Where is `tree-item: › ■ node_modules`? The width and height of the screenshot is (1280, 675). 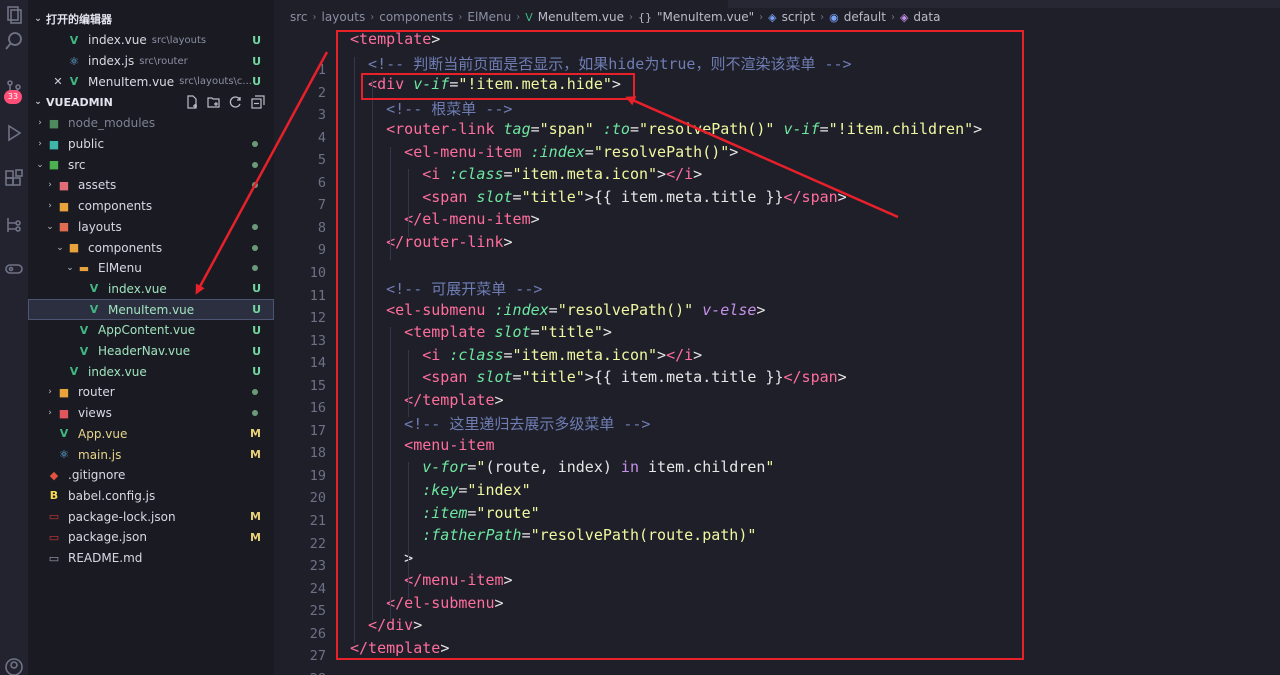
tree-item: › ■ node_modules is located at coordinates (151, 123).